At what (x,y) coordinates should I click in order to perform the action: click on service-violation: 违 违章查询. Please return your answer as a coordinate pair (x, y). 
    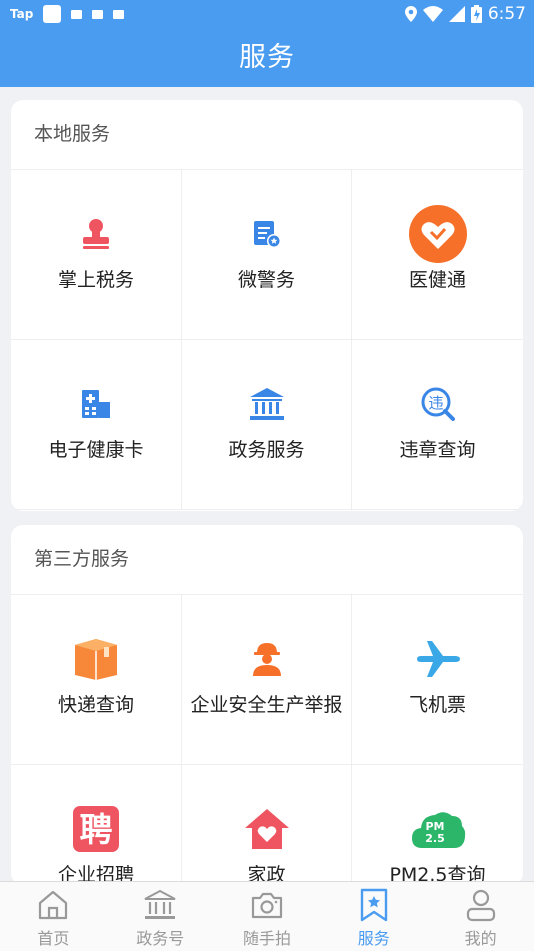
    Looking at the image, I should click on (437, 425).